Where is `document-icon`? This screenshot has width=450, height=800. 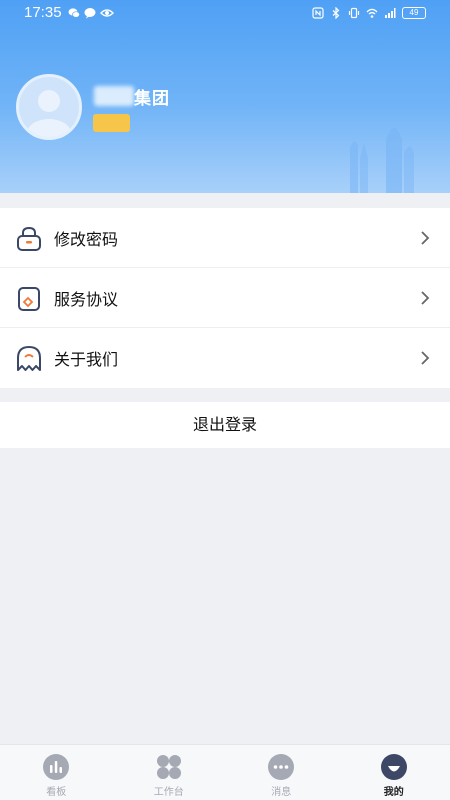 document-icon is located at coordinates (29, 299).